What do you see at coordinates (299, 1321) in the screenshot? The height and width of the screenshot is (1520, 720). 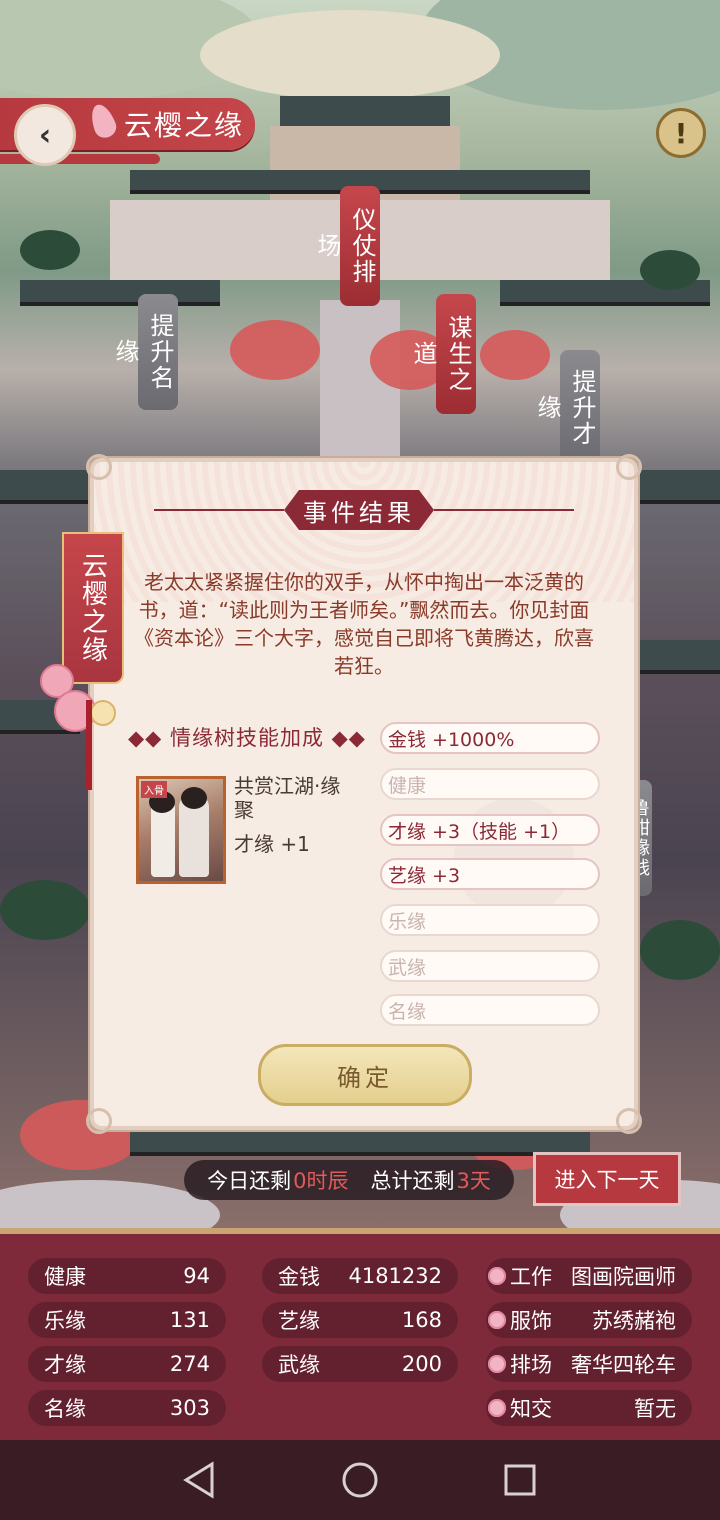 I see `stat-label: 艺缘` at bounding box center [299, 1321].